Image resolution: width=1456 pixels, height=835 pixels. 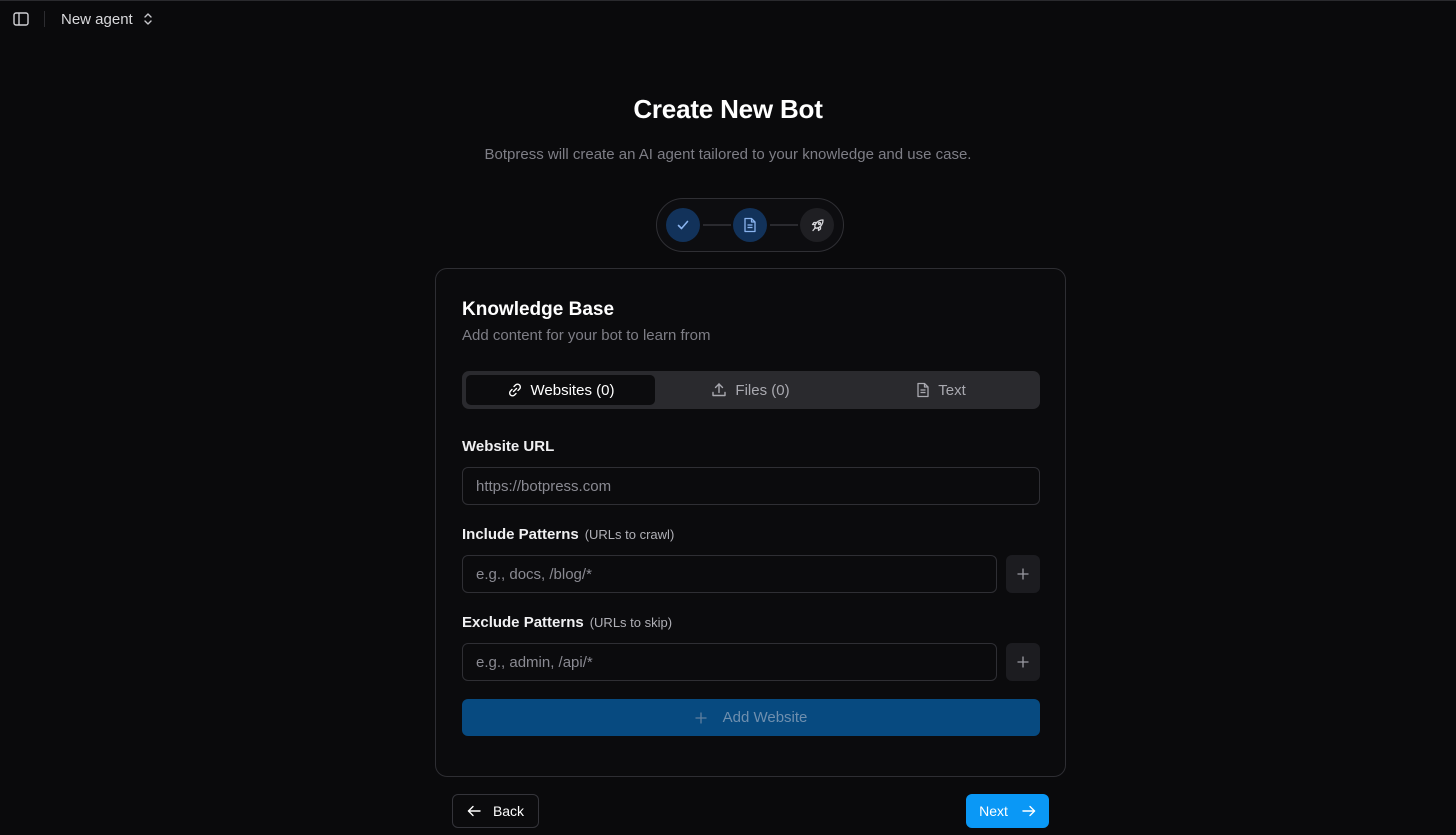 I want to click on arrow-right-icon, so click(x=1029, y=811).